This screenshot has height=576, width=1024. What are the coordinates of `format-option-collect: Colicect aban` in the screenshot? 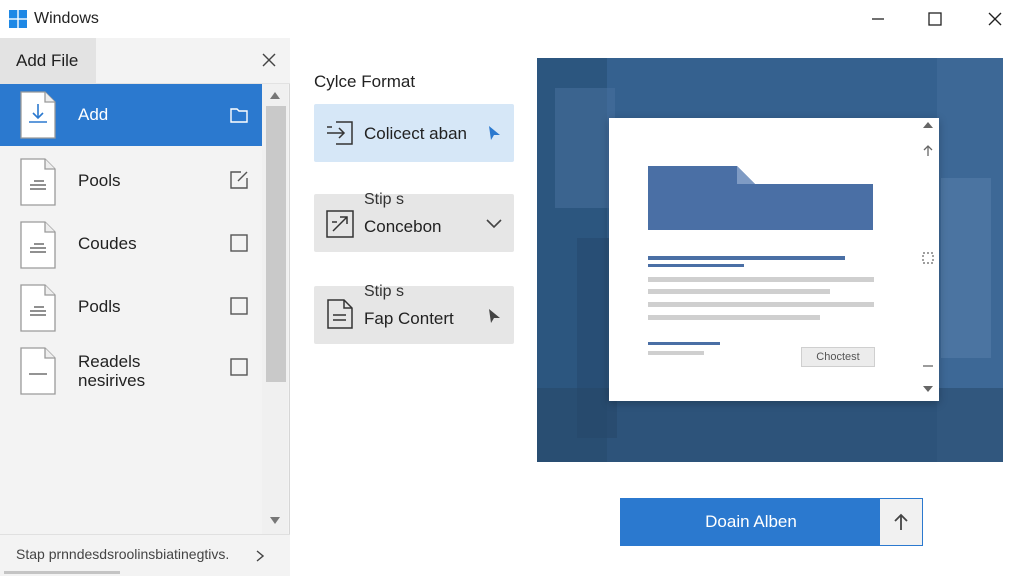 It's located at (414, 133).